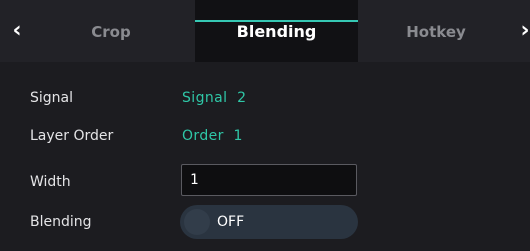  What do you see at coordinates (61, 222) in the screenshot?
I see `blending-label: Blending` at bounding box center [61, 222].